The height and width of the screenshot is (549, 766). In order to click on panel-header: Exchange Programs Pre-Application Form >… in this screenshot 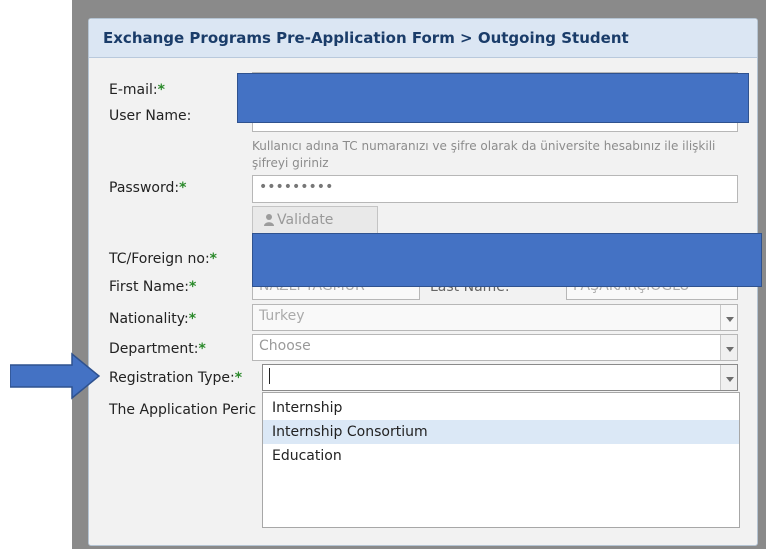, I will do `click(423, 38)`.